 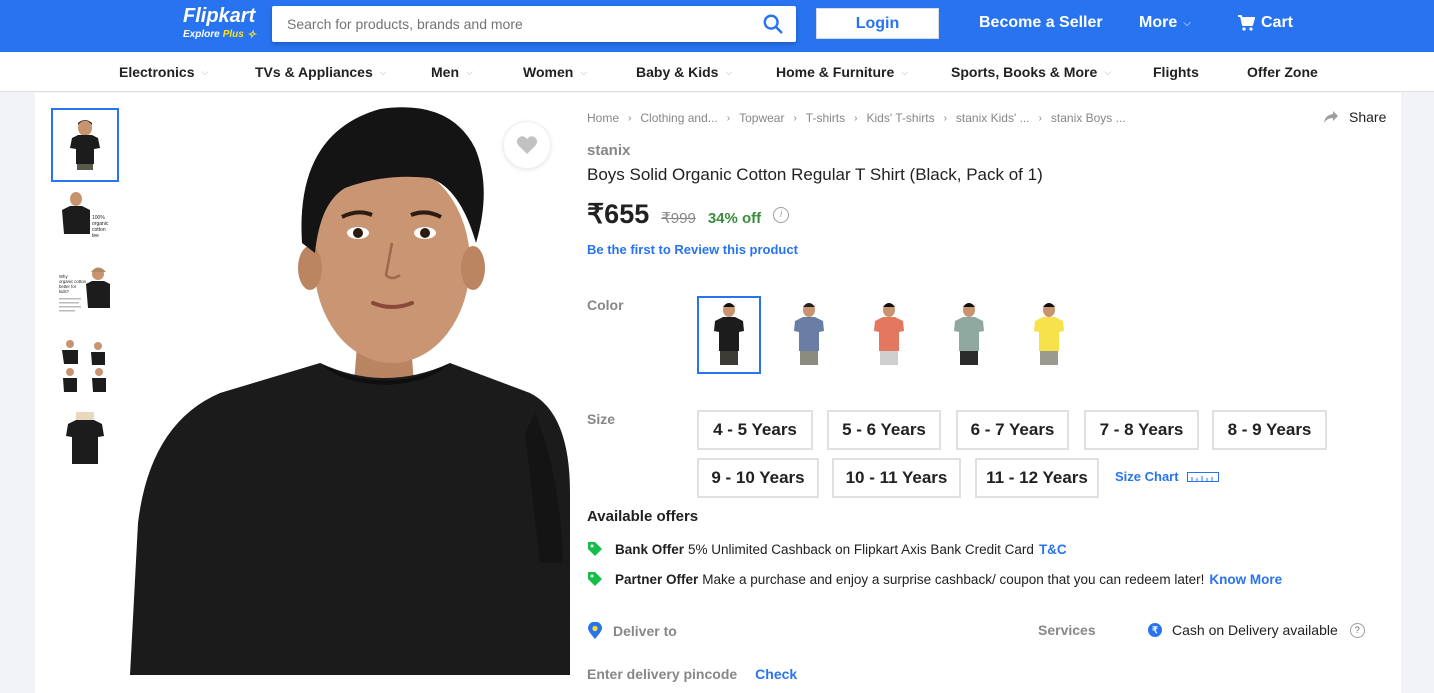 What do you see at coordinates (896, 478) in the screenshot?
I see `size-option: 10 - 11 Years` at bounding box center [896, 478].